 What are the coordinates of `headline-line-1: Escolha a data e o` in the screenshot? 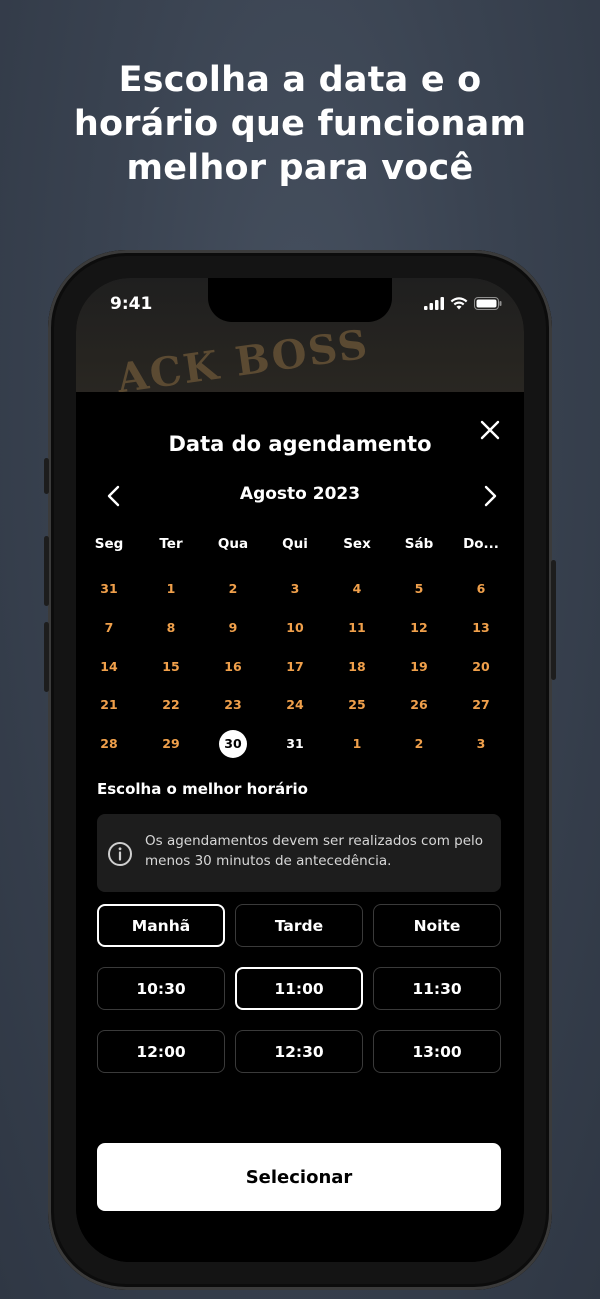 It's located at (300, 80).